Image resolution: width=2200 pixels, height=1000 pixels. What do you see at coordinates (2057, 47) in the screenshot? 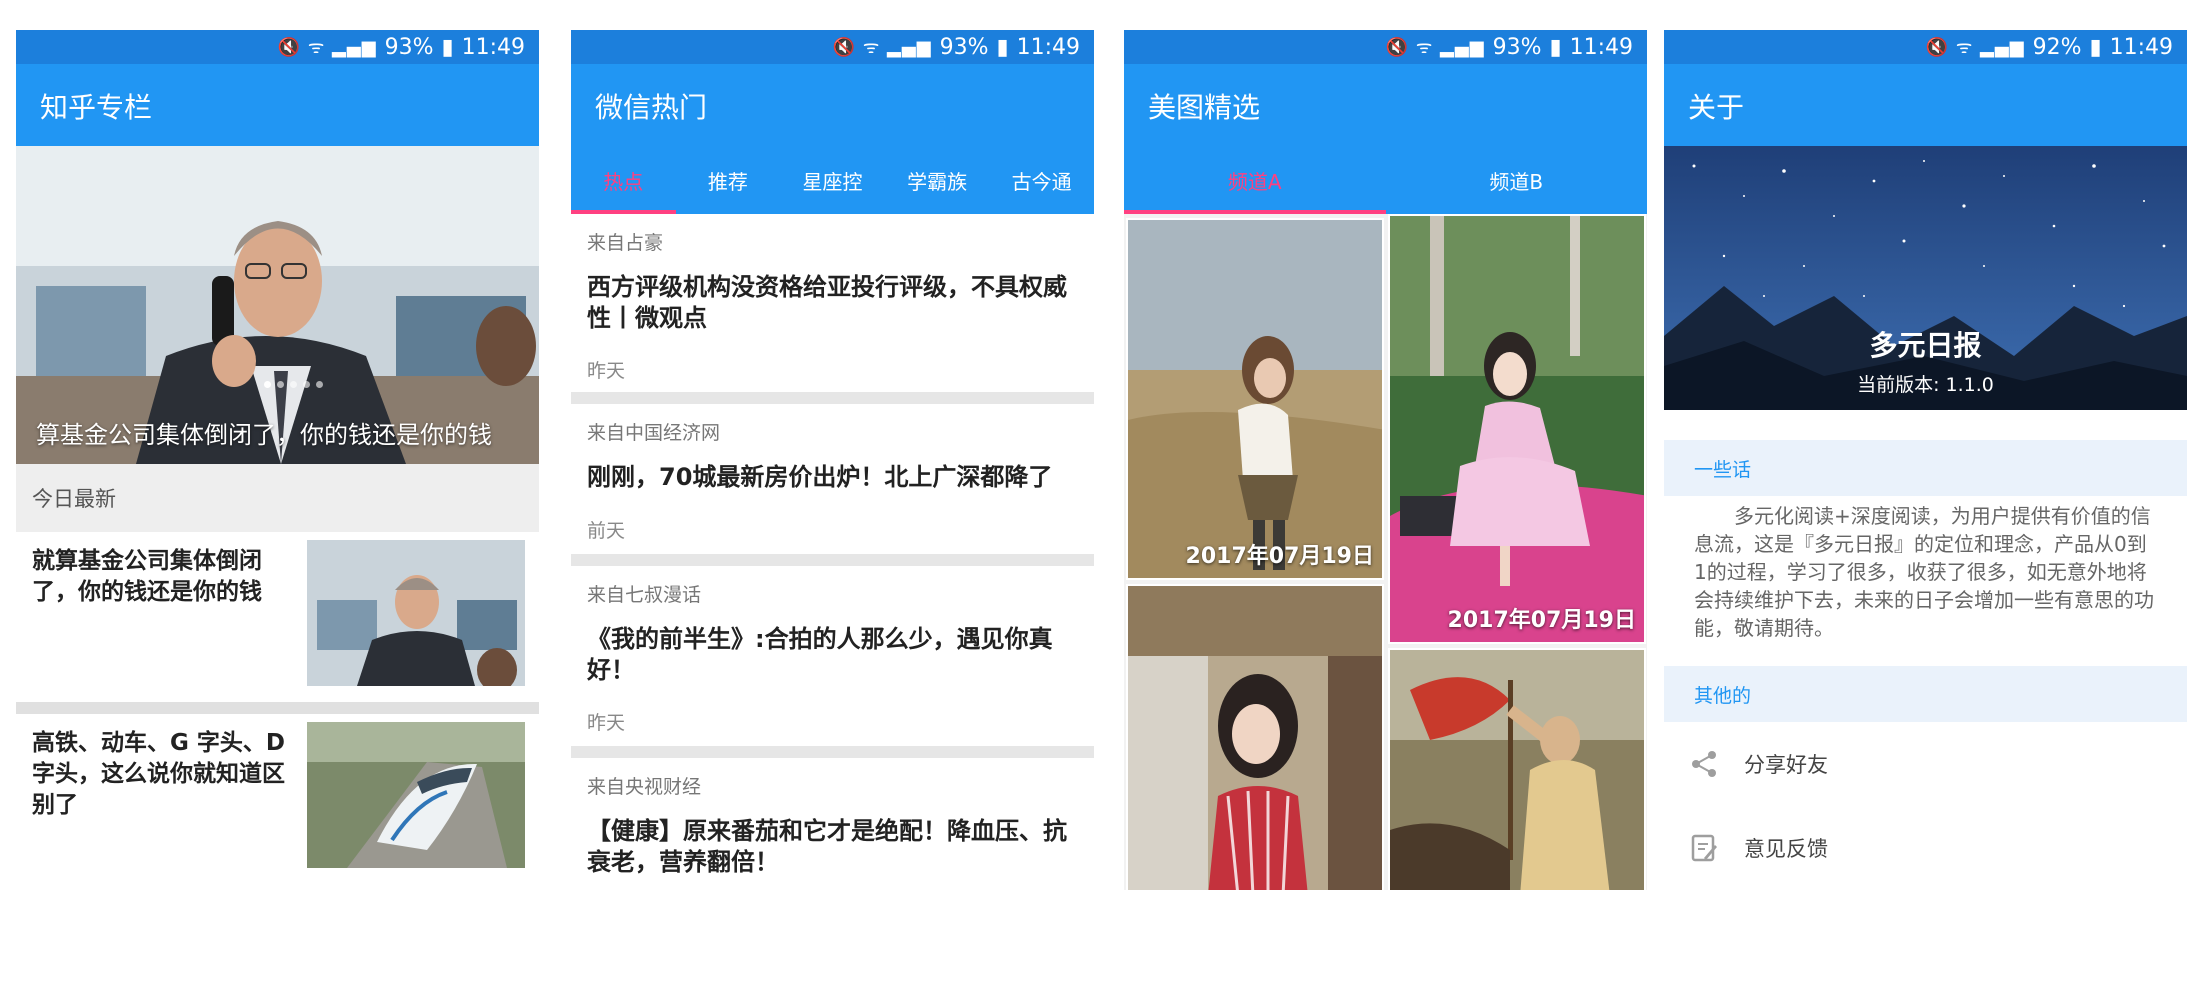
I see `battery-level: 92%` at bounding box center [2057, 47].